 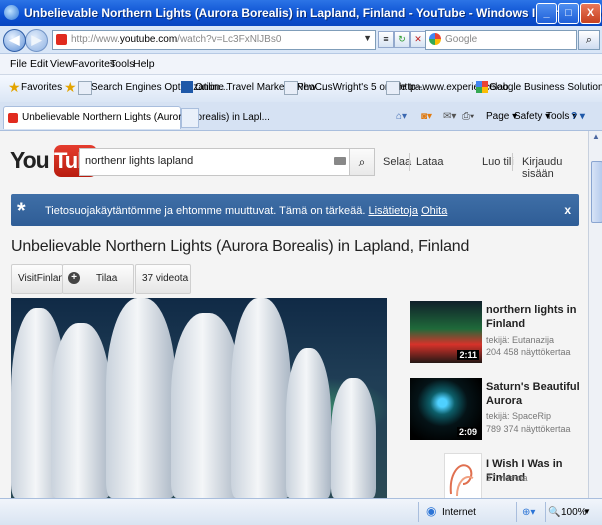 I want to click on back-arrow-icon: ◀, so click(x=14, y=39).